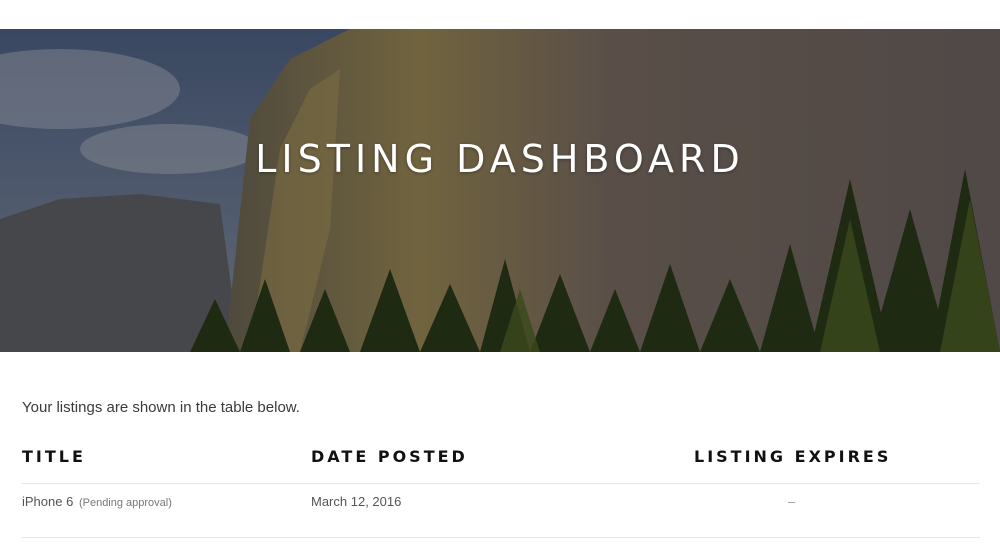  I want to click on column-header-listing-expires: LISTING EXPIRES, so click(793, 456).